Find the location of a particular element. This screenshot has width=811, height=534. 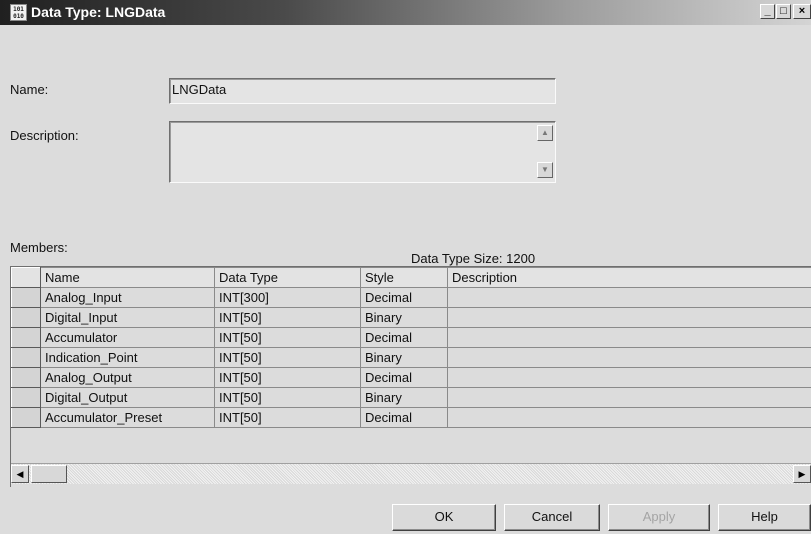

member-name: Accumulator is located at coordinates (127, 337).